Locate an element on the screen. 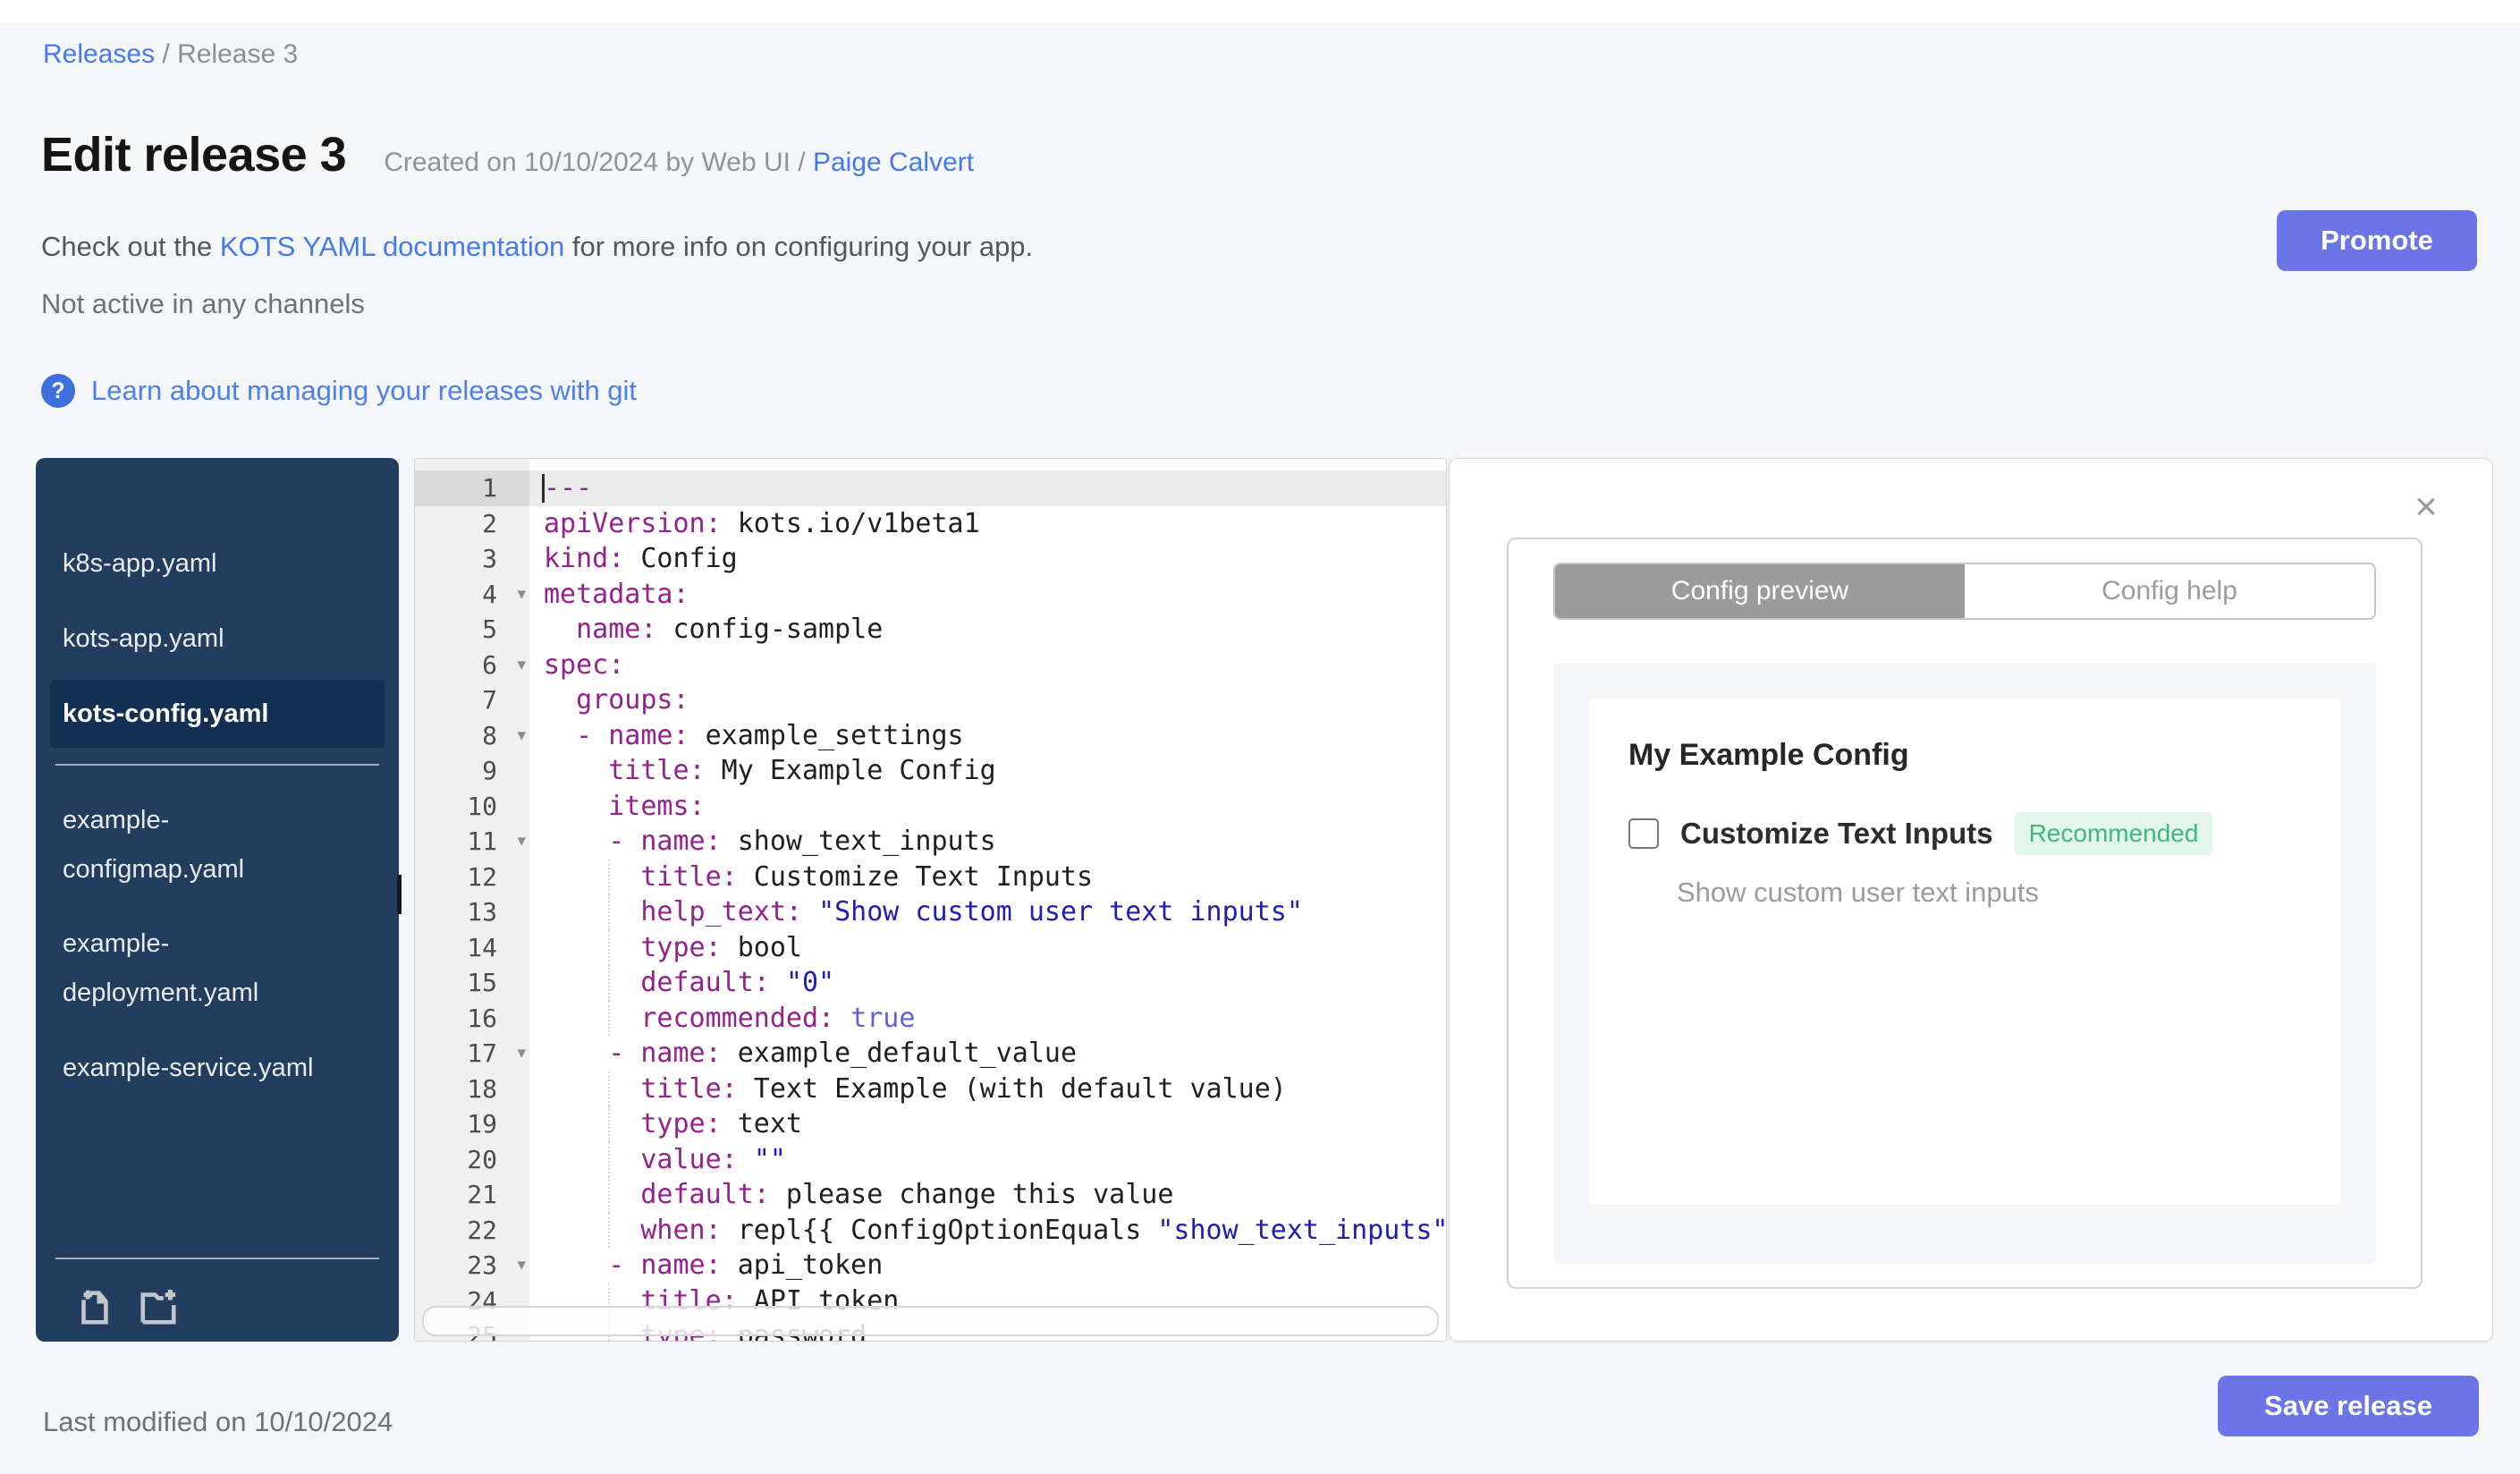 The image size is (2520, 1474). close-icon: × is located at coordinates (2426, 507).